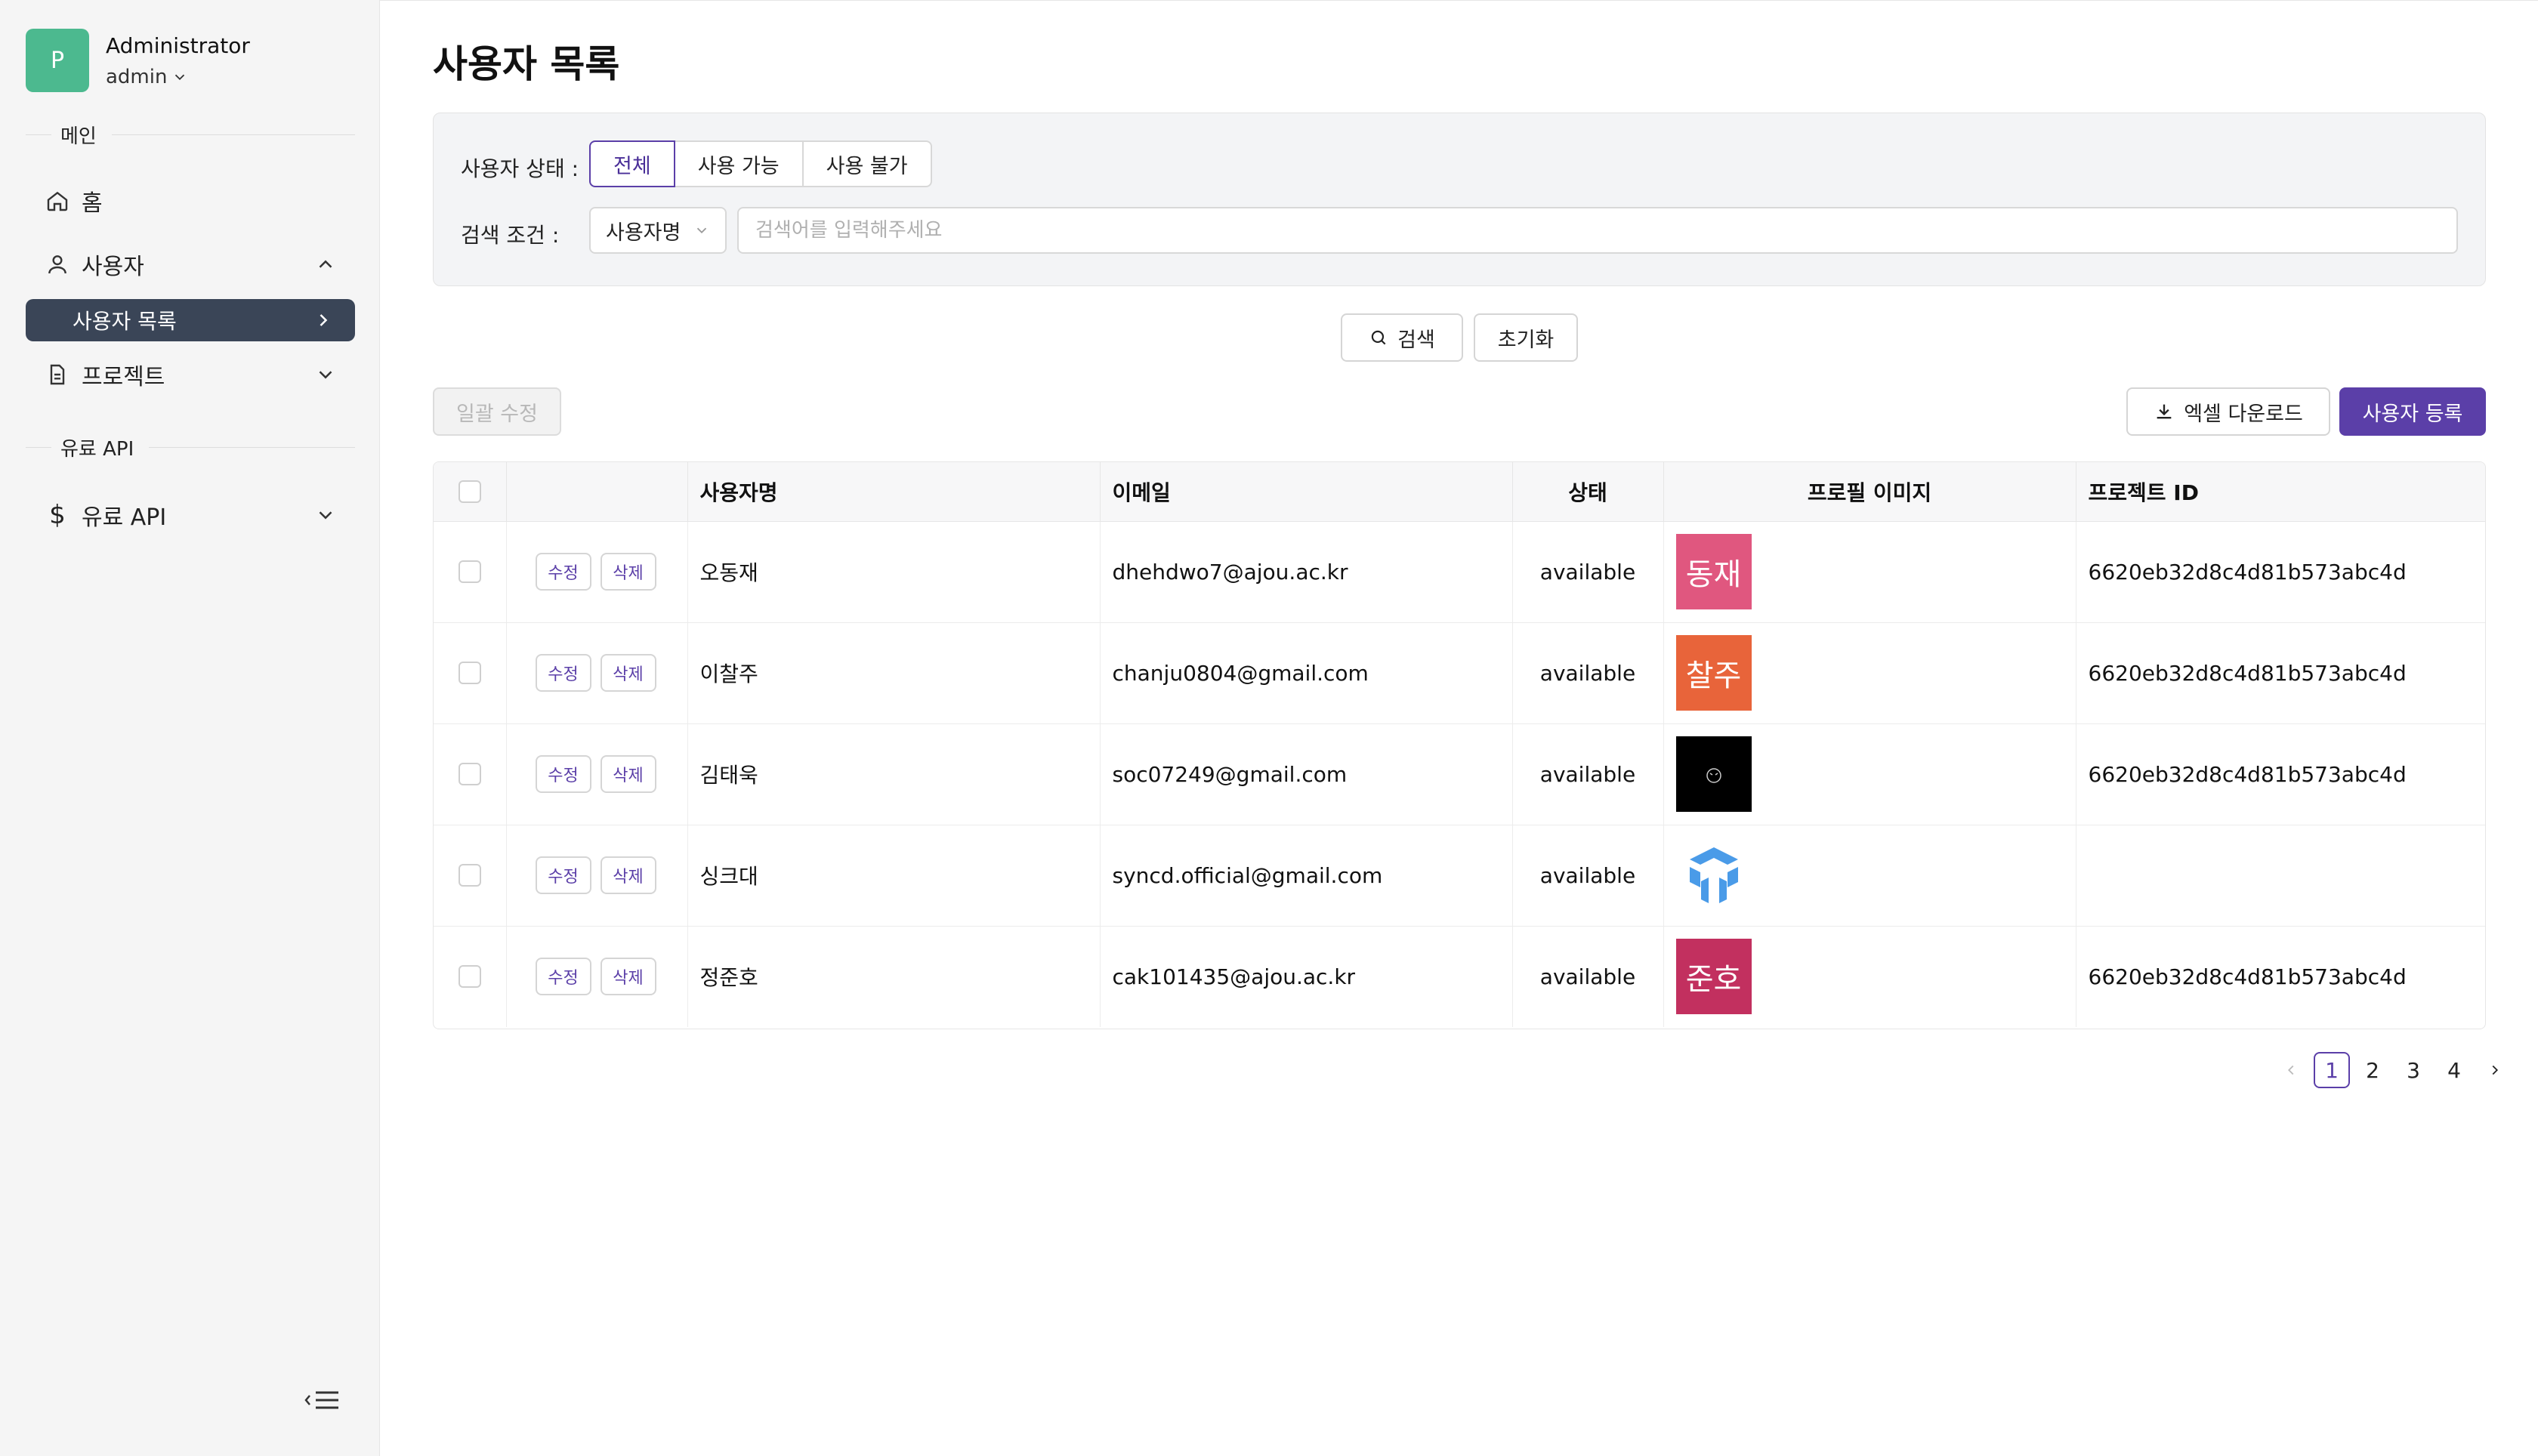 This screenshot has height=1456, width=2538. What do you see at coordinates (2243, 414) in the screenshot?
I see `excel-download-label: 엑셀 다운로드` at bounding box center [2243, 414].